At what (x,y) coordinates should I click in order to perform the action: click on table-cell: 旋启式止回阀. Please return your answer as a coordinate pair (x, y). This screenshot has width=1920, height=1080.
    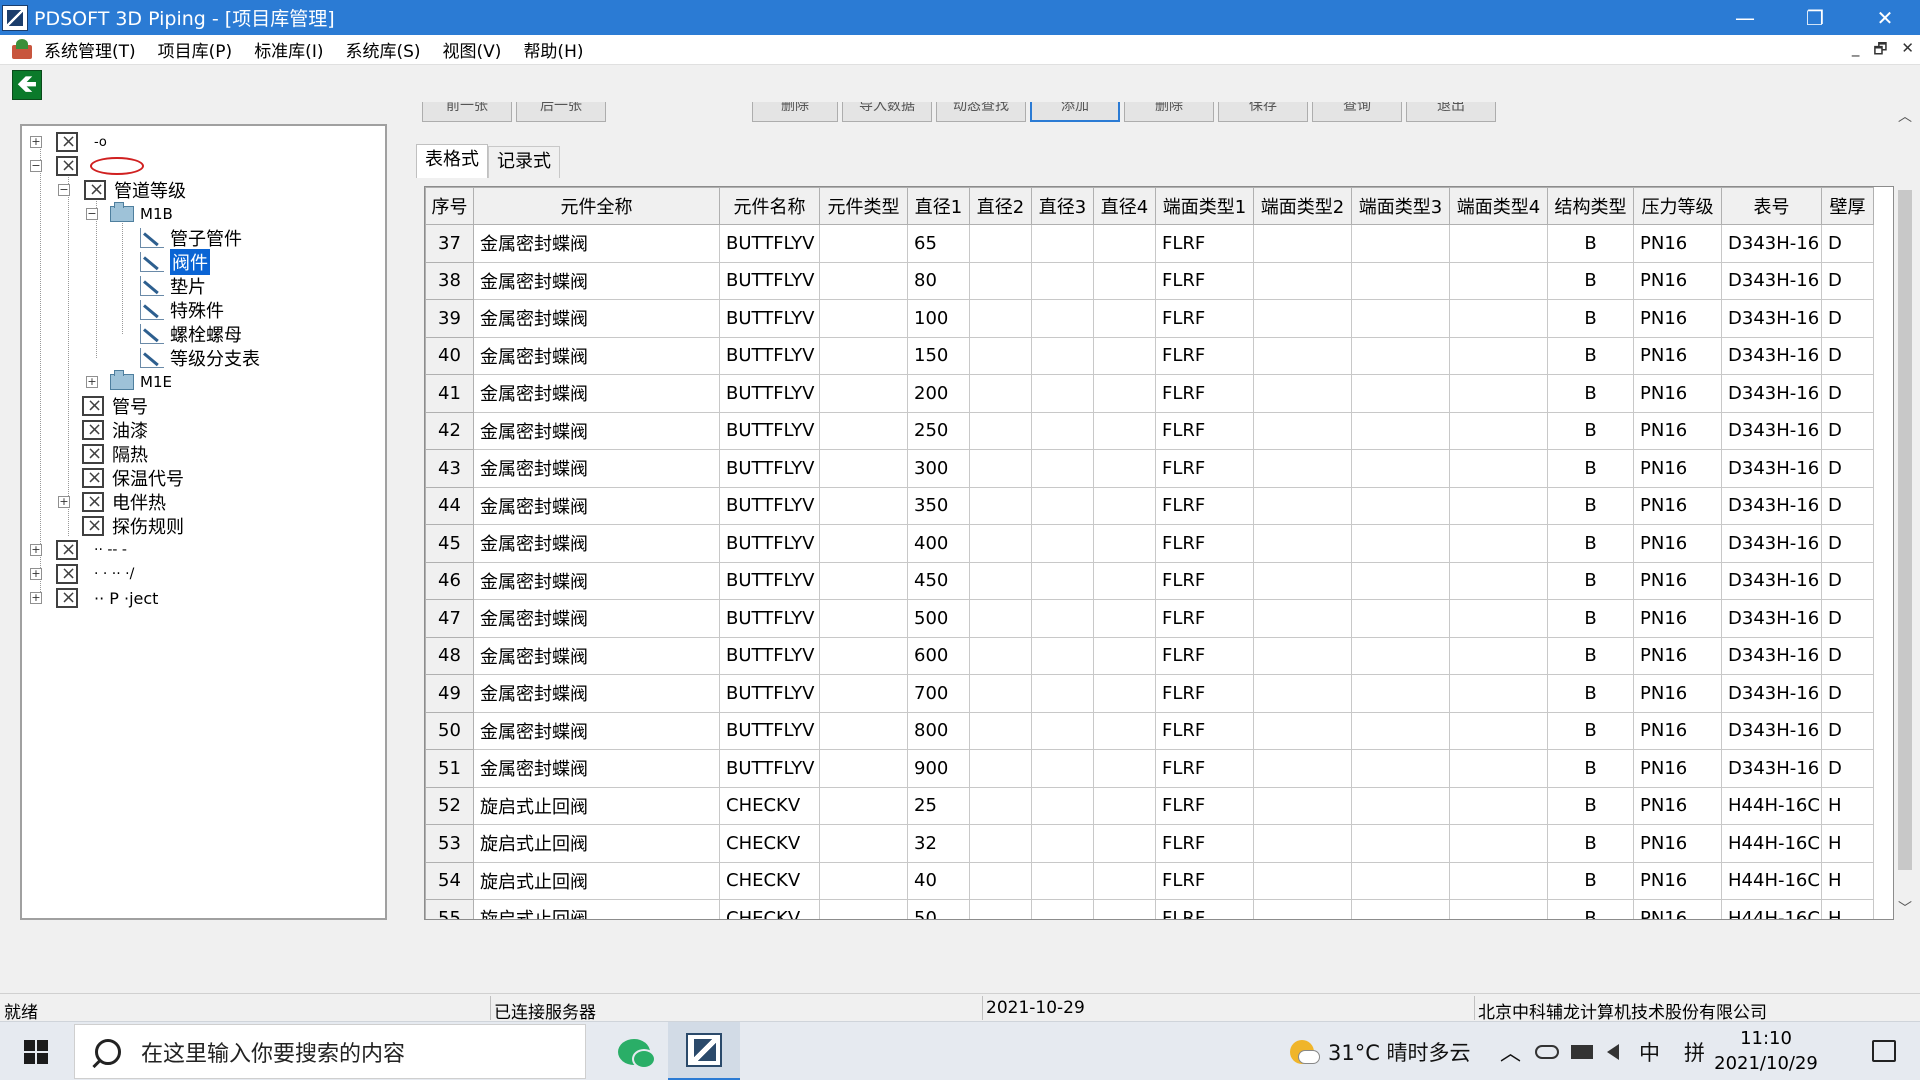
    Looking at the image, I should click on (596, 880).